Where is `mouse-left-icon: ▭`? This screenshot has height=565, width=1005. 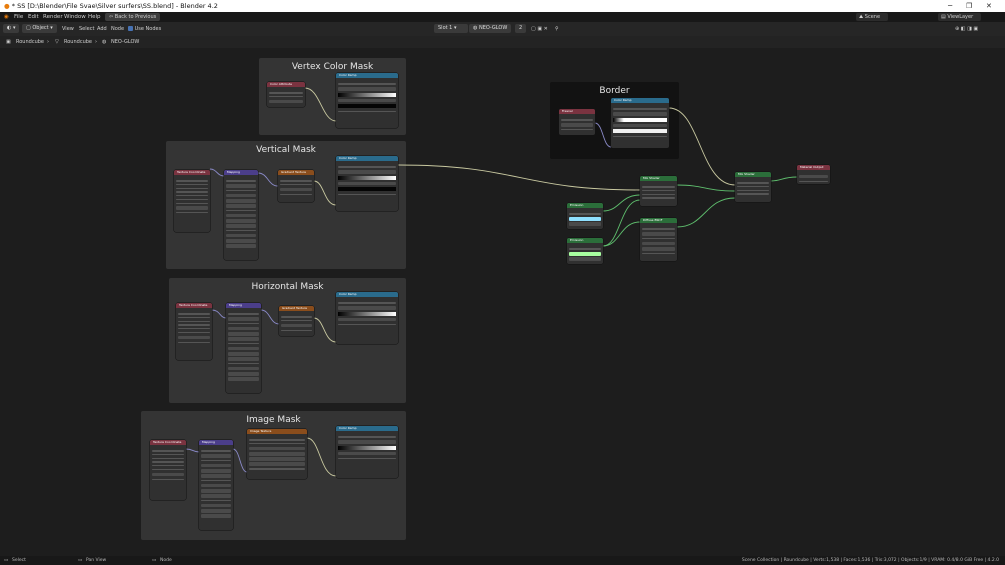 mouse-left-icon: ▭ is located at coordinates (6, 560).